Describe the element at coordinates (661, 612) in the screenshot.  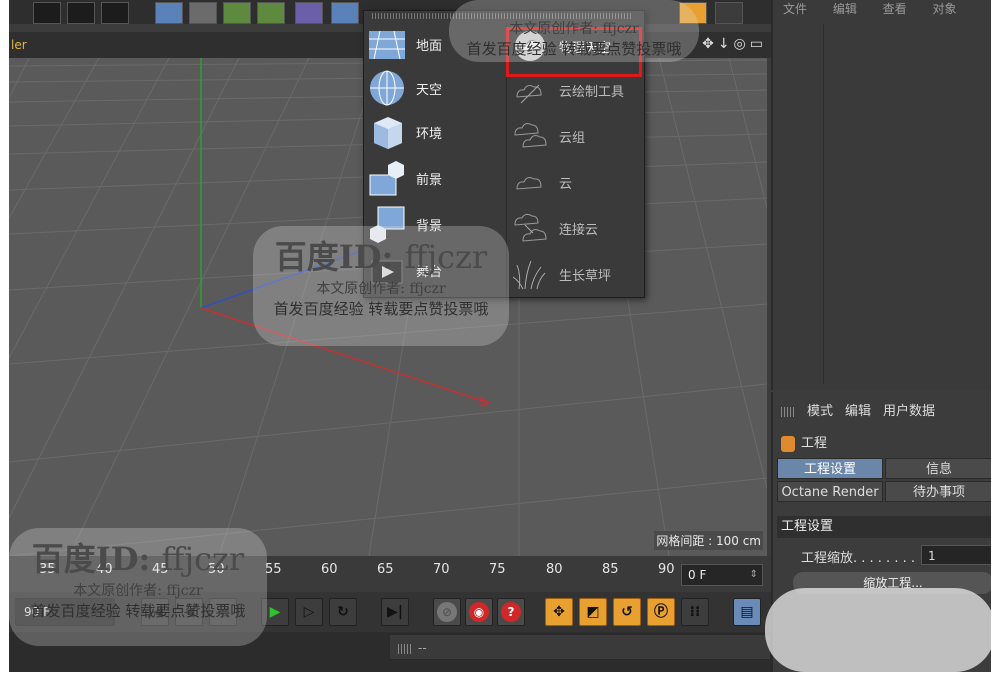
I see `param-key-icon: Ⓟ` at that location.